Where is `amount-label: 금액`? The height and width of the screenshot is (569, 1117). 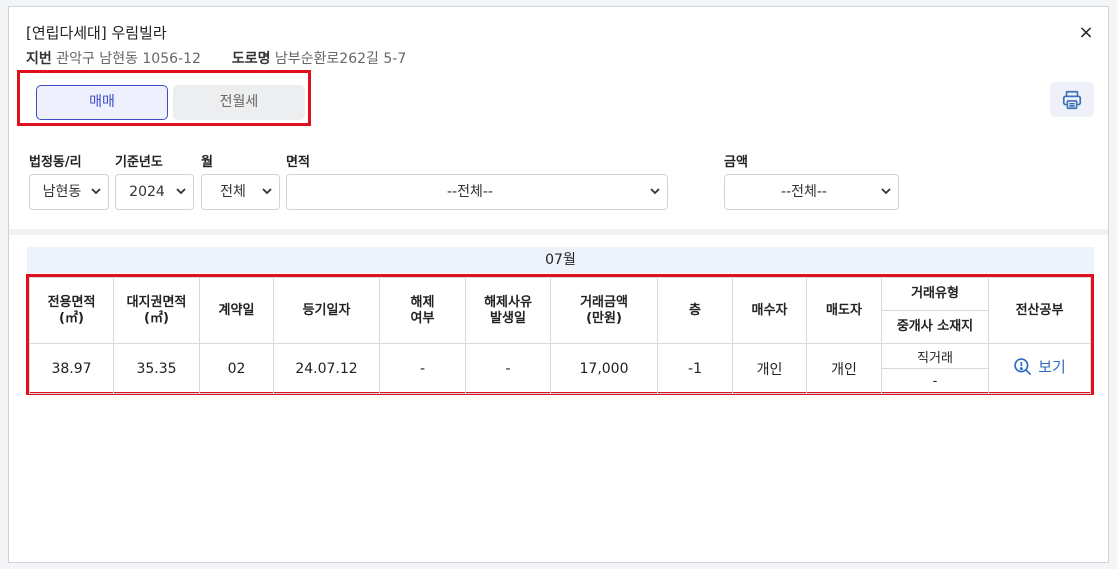
amount-label: 금액 is located at coordinates (736, 162).